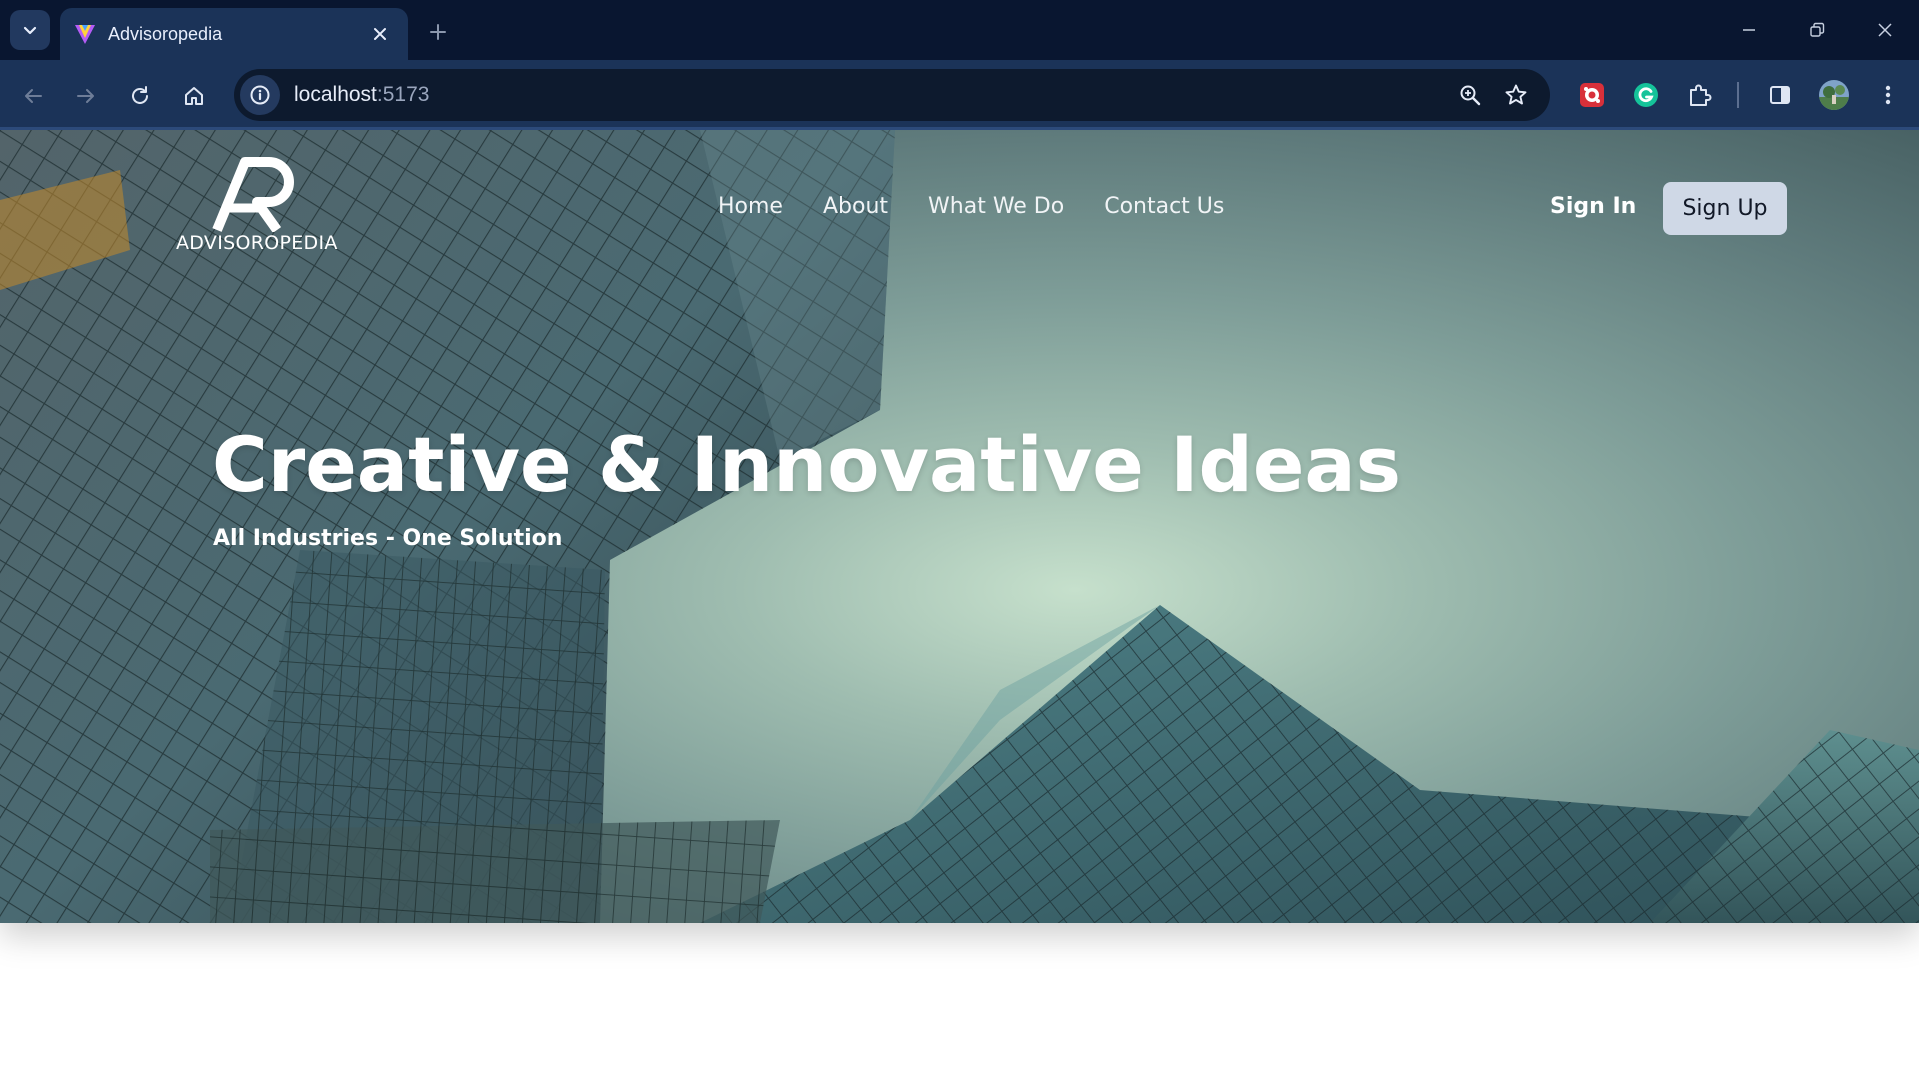 The image size is (1919, 1074). I want to click on nav-contact-us: Contact Us, so click(1164, 206).